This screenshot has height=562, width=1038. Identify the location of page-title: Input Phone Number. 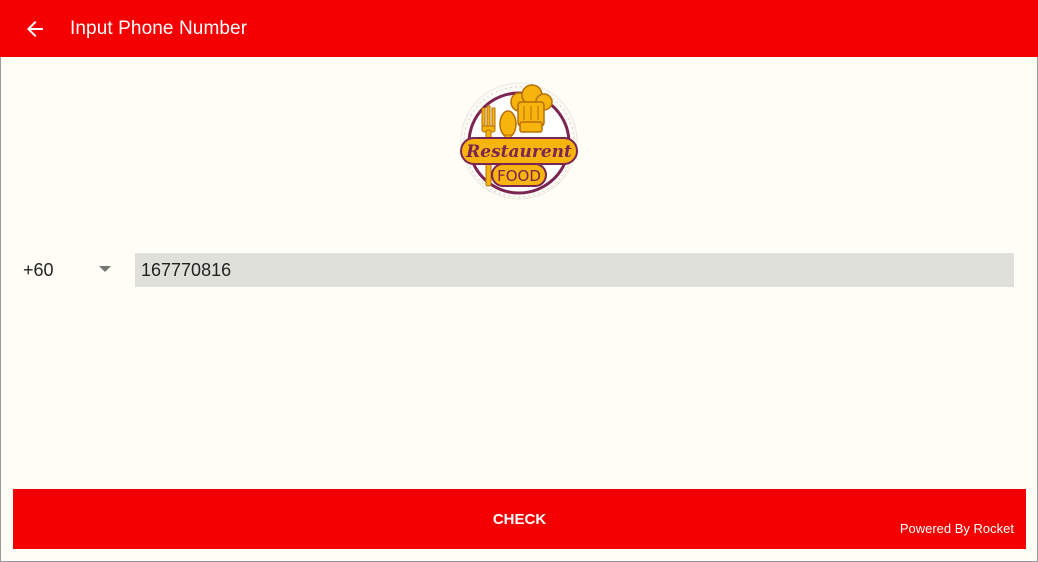
(159, 28).